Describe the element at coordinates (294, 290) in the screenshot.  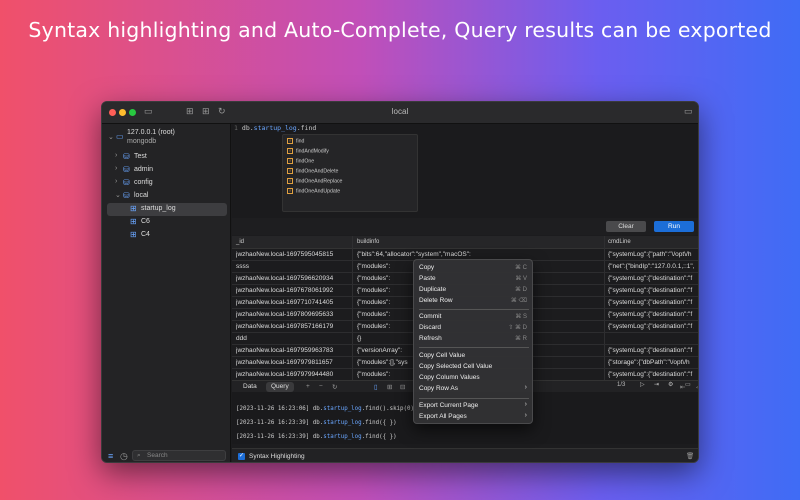
I see `table-cell: jwzhaoNew.local-1697678061992` at that location.